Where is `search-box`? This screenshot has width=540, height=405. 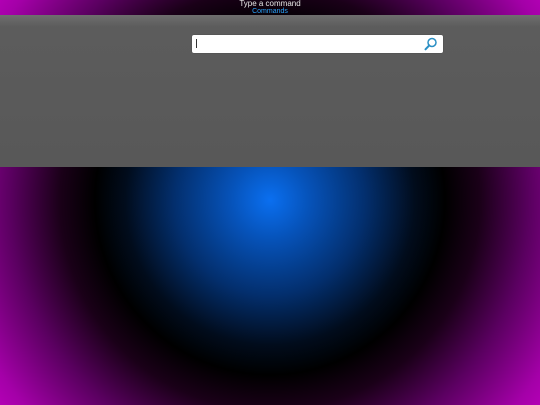 search-box is located at coordinates (317, 44).